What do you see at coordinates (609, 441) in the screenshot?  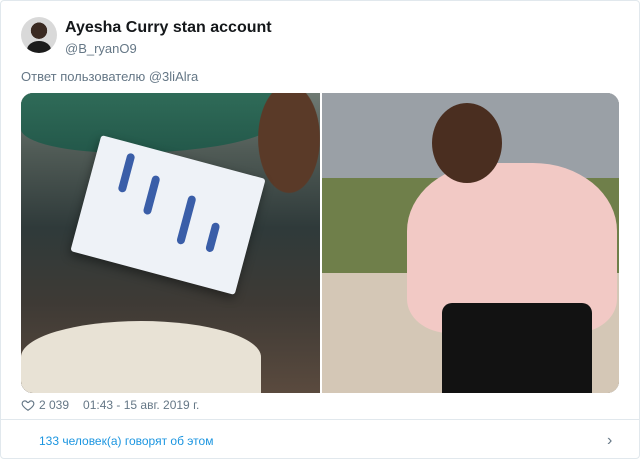 I see `chevron-right-icon: ›` at bounding box center [609, 441].